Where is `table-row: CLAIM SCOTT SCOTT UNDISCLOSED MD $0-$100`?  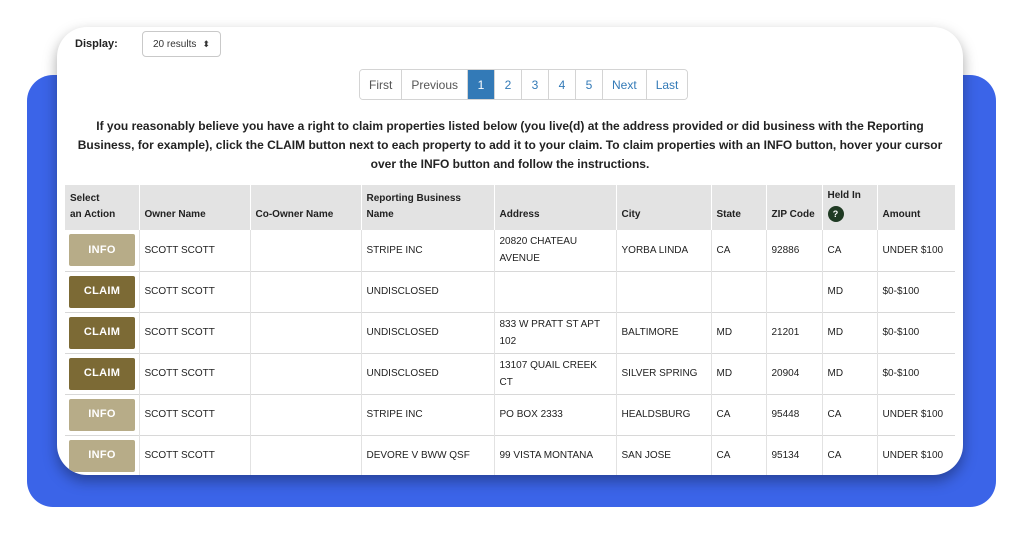
table-row: CLAIM SCOTT SCOTT UNDISCLOSED MD $0-$100 is located at coordinates (510, 291).